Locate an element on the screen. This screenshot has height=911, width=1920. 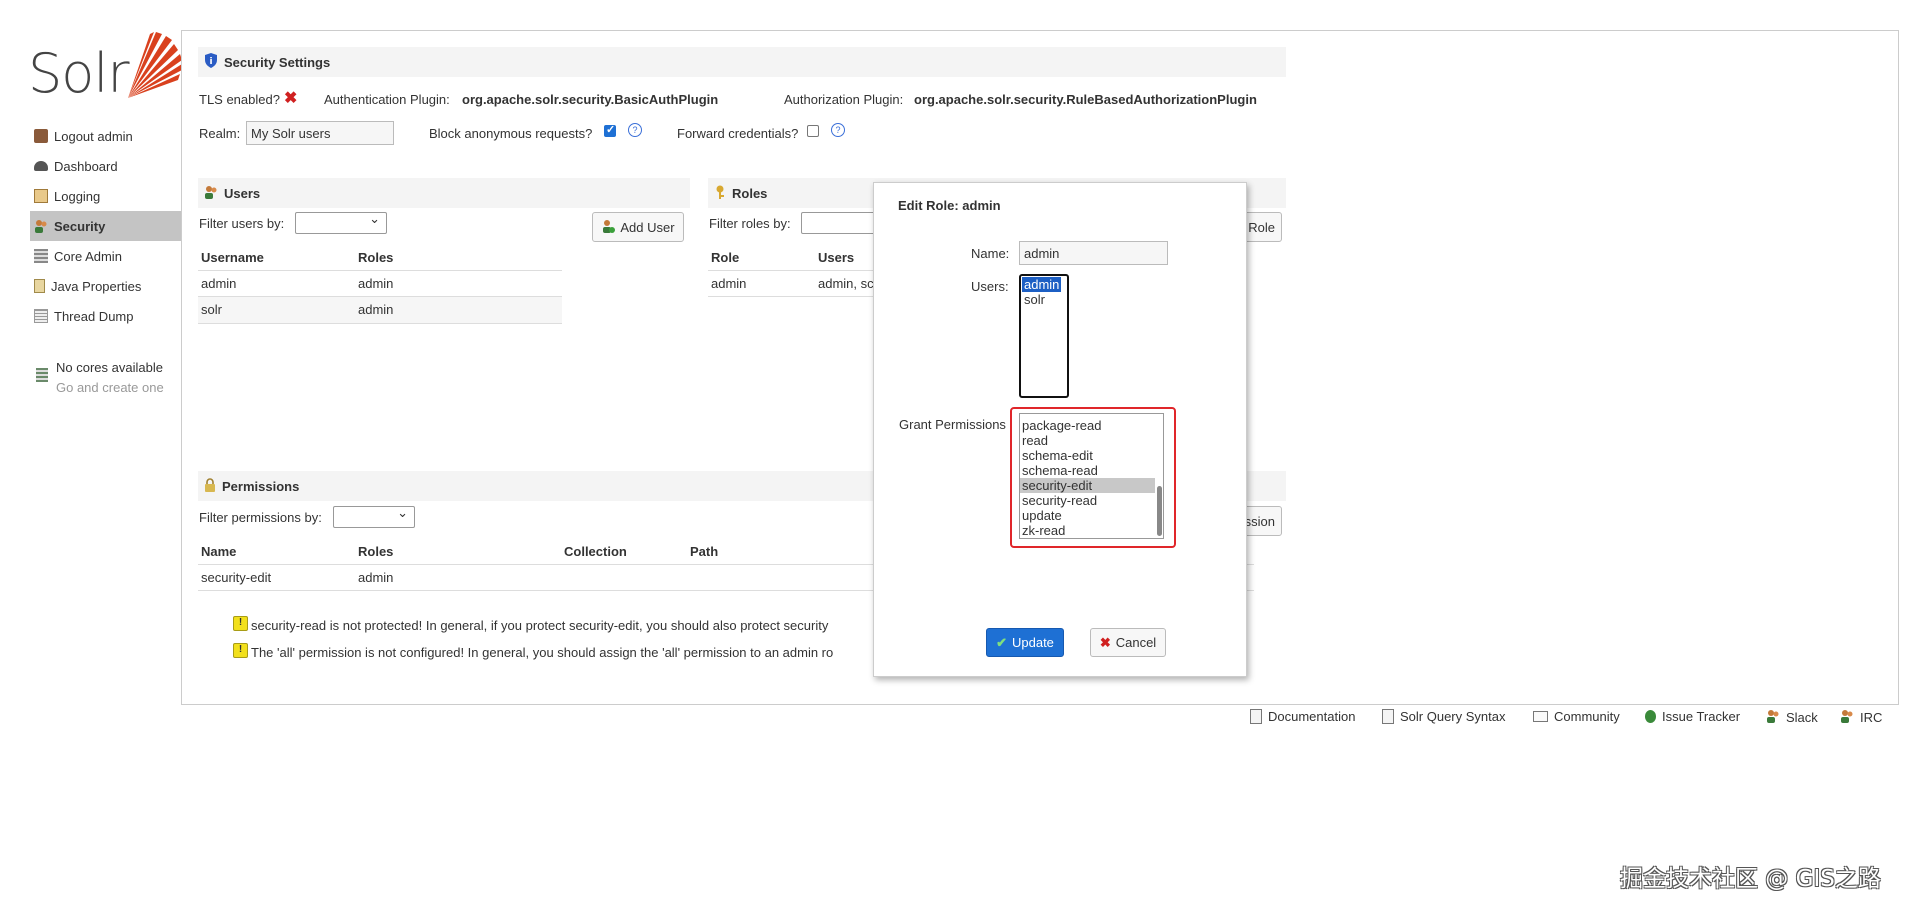
solr-logo: Solr is located at coordinates (105, 66).